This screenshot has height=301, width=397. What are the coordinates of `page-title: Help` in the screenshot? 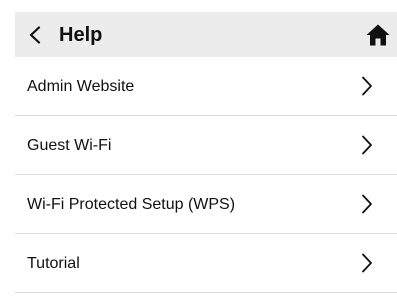 It's located at (81, 35).